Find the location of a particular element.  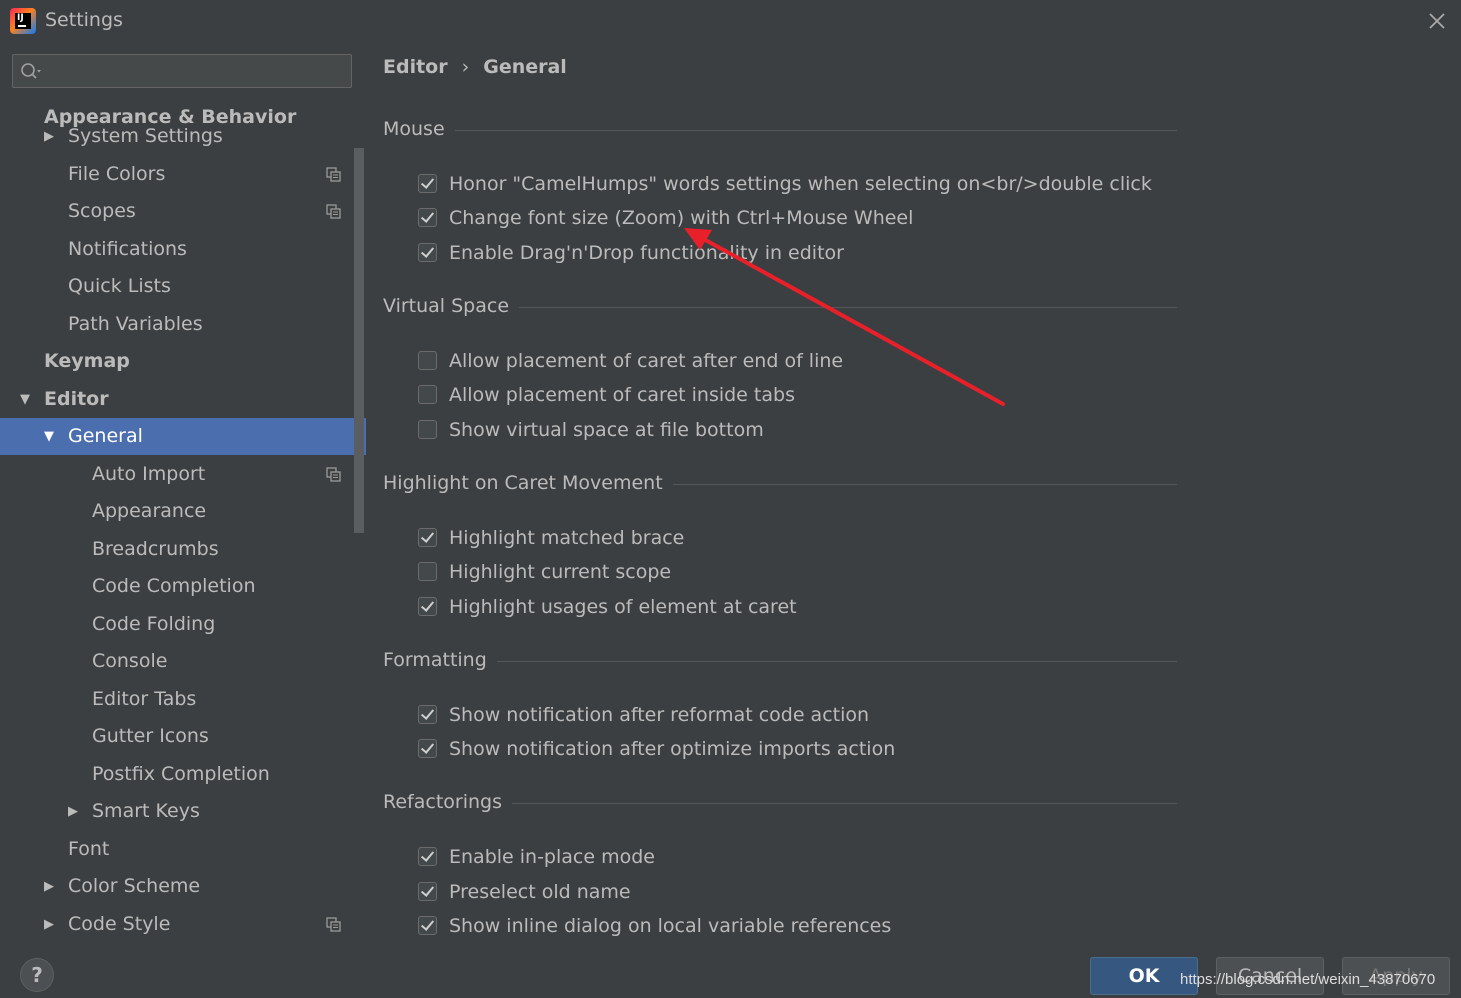

sidebar-item-quick-lists: Quick Lists is located at coordinates (183, 286).